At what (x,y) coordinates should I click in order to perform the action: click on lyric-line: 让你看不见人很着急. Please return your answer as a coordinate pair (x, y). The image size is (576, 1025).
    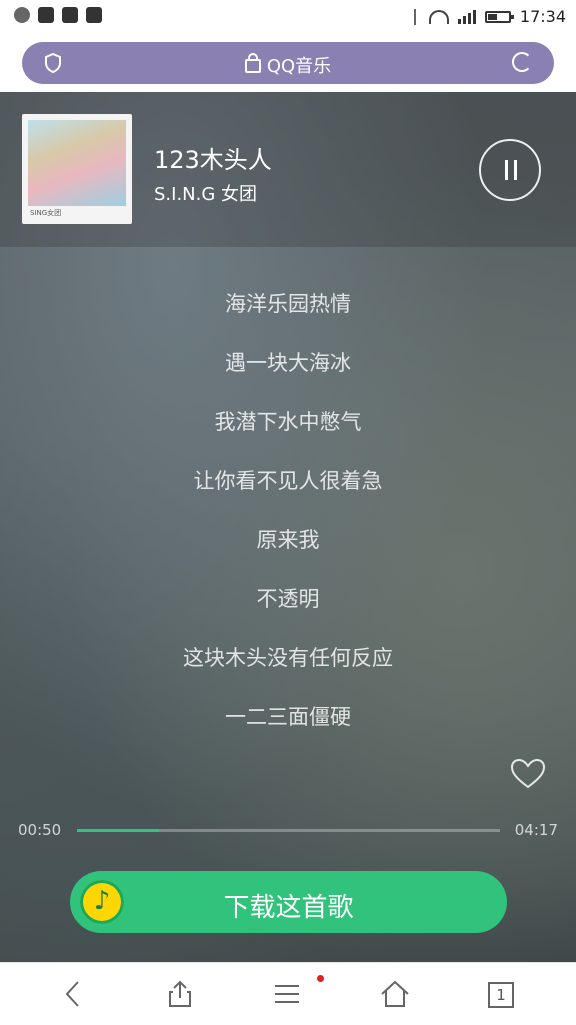
    Looking at the image, I should click on (288, 481).